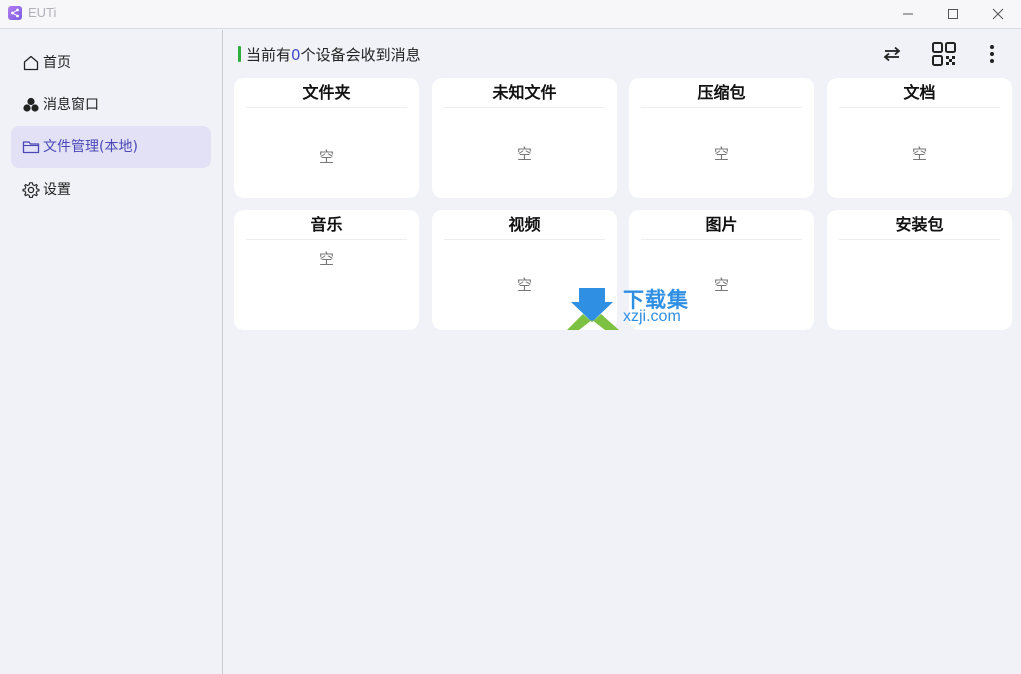 This screenshot has height=674, width=1021. Describe the element at coordinates (269, 55) in the screenshot. I see `status-prefix: 当前有` at that location.